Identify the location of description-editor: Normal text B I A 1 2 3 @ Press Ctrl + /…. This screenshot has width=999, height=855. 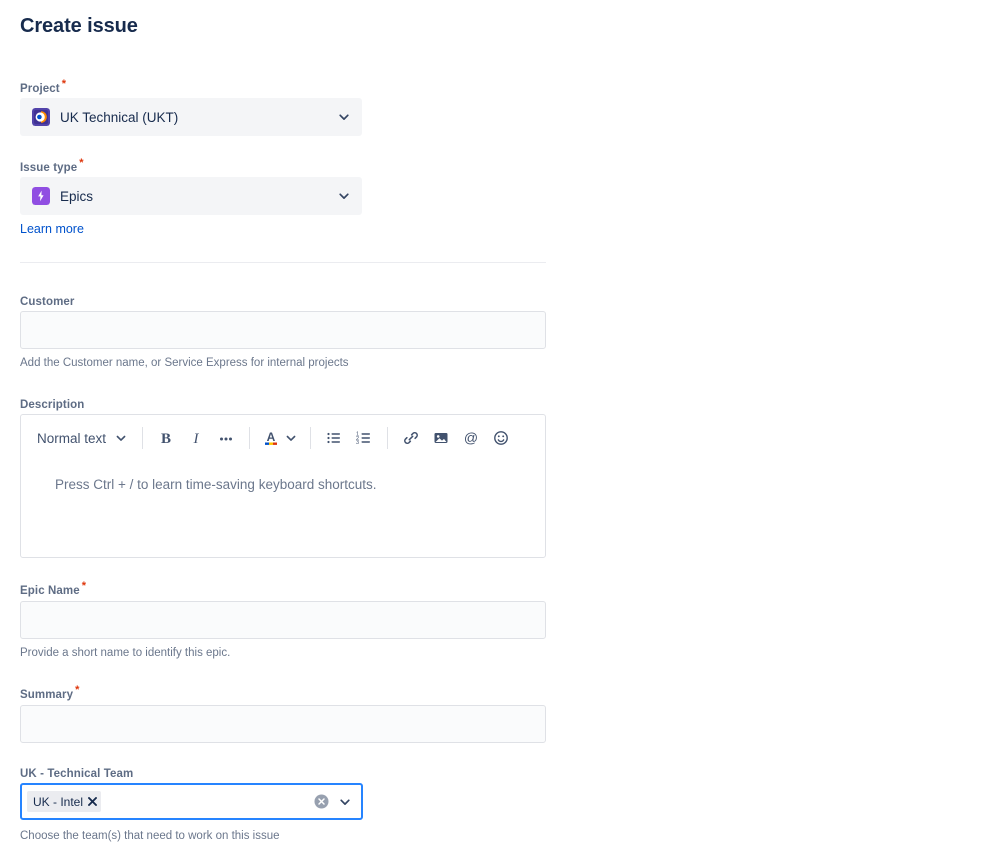
(283, 486).